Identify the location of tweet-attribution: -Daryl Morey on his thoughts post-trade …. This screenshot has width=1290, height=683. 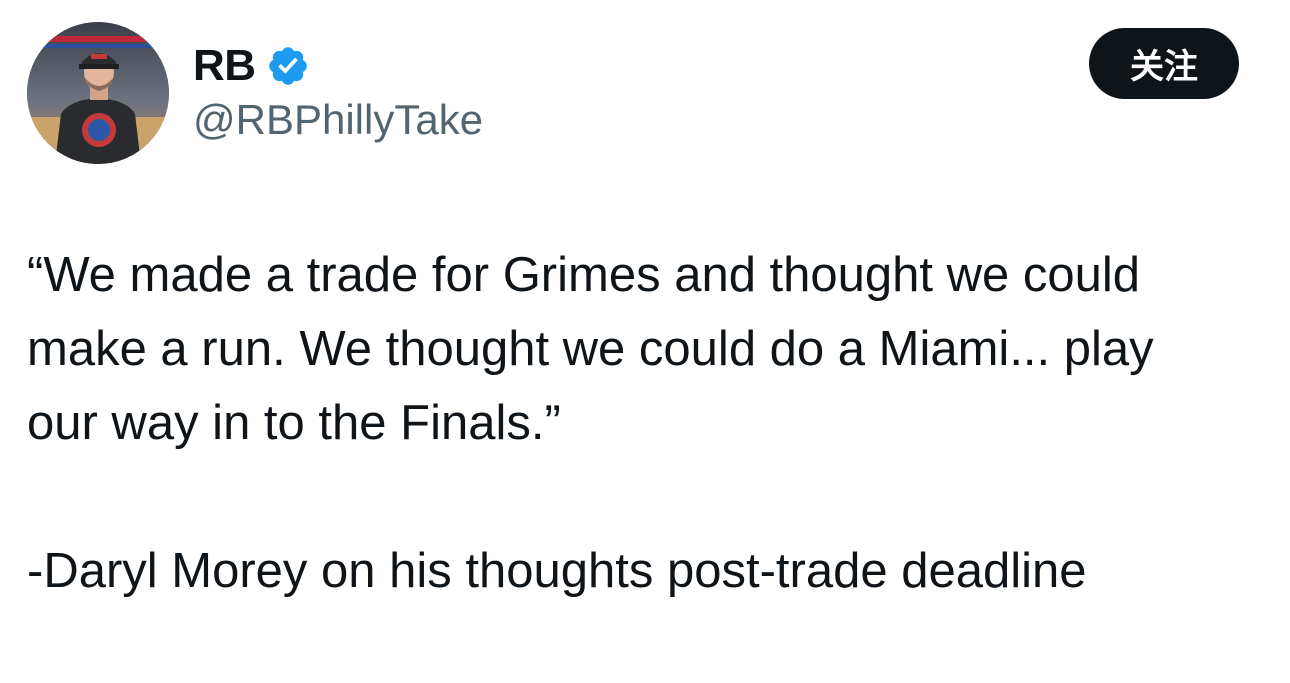
(557, 571).